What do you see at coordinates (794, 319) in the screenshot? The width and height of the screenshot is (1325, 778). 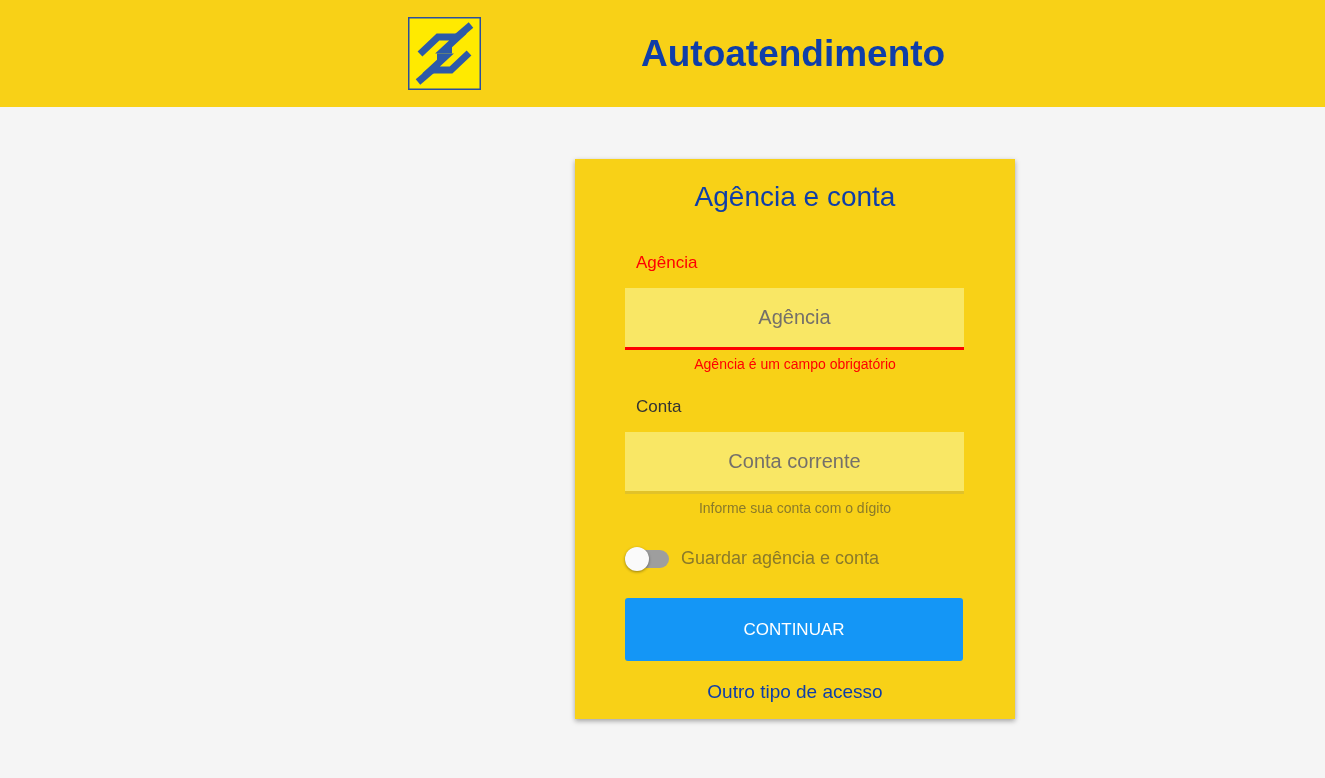 I see `input-field: Agência` at bounding box center [794, 319].